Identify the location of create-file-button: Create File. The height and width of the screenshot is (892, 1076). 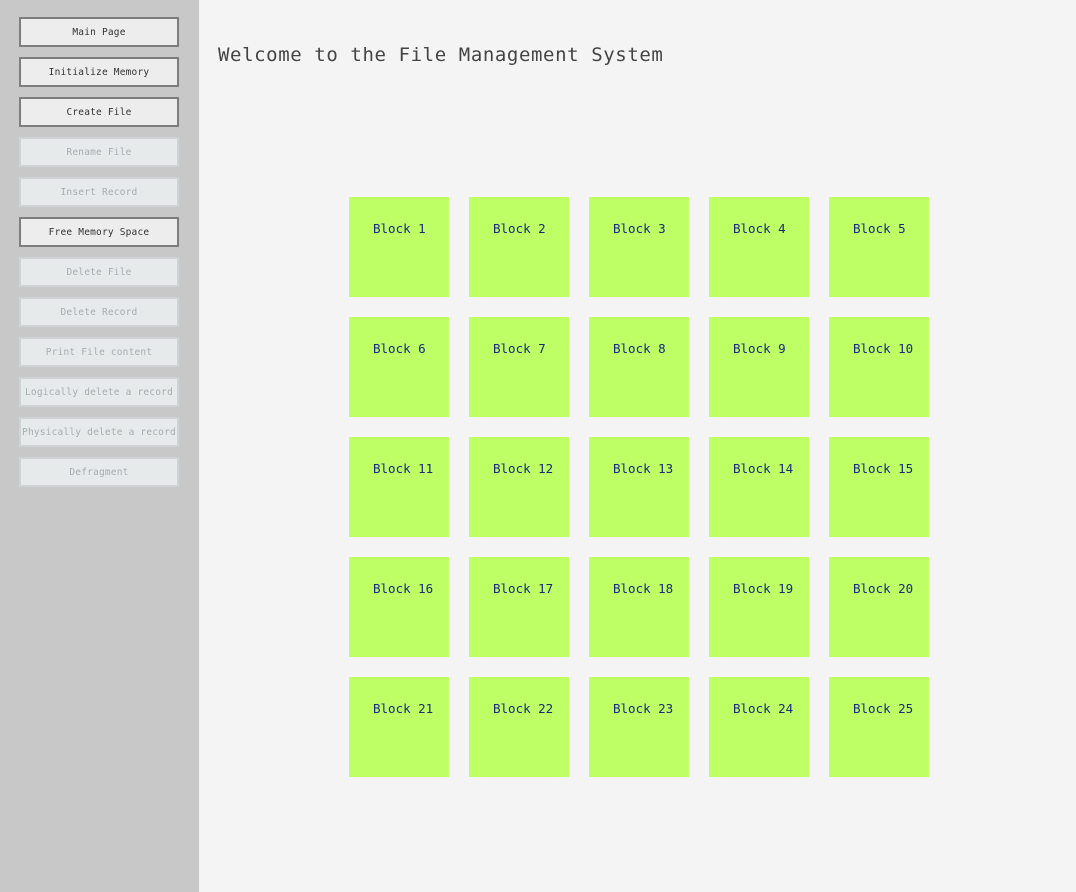
(99, 112).